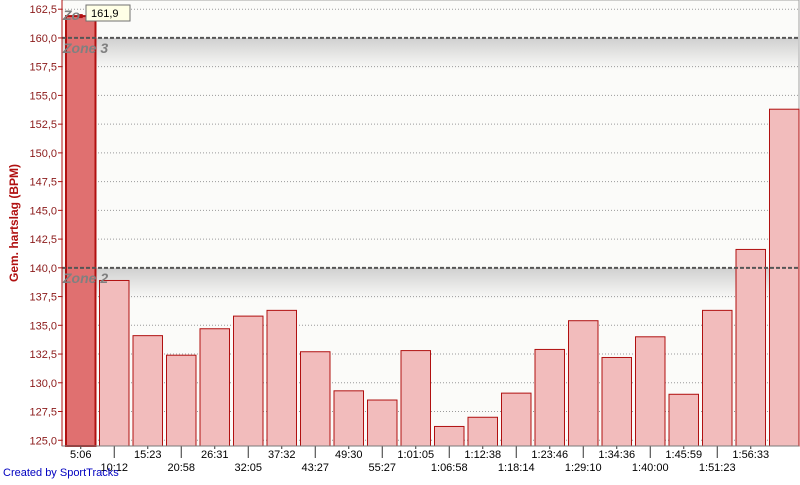  Describe the element at coordinates (43, 269) in the screenshot. I see `y-tick-label: 140,0` at that location.